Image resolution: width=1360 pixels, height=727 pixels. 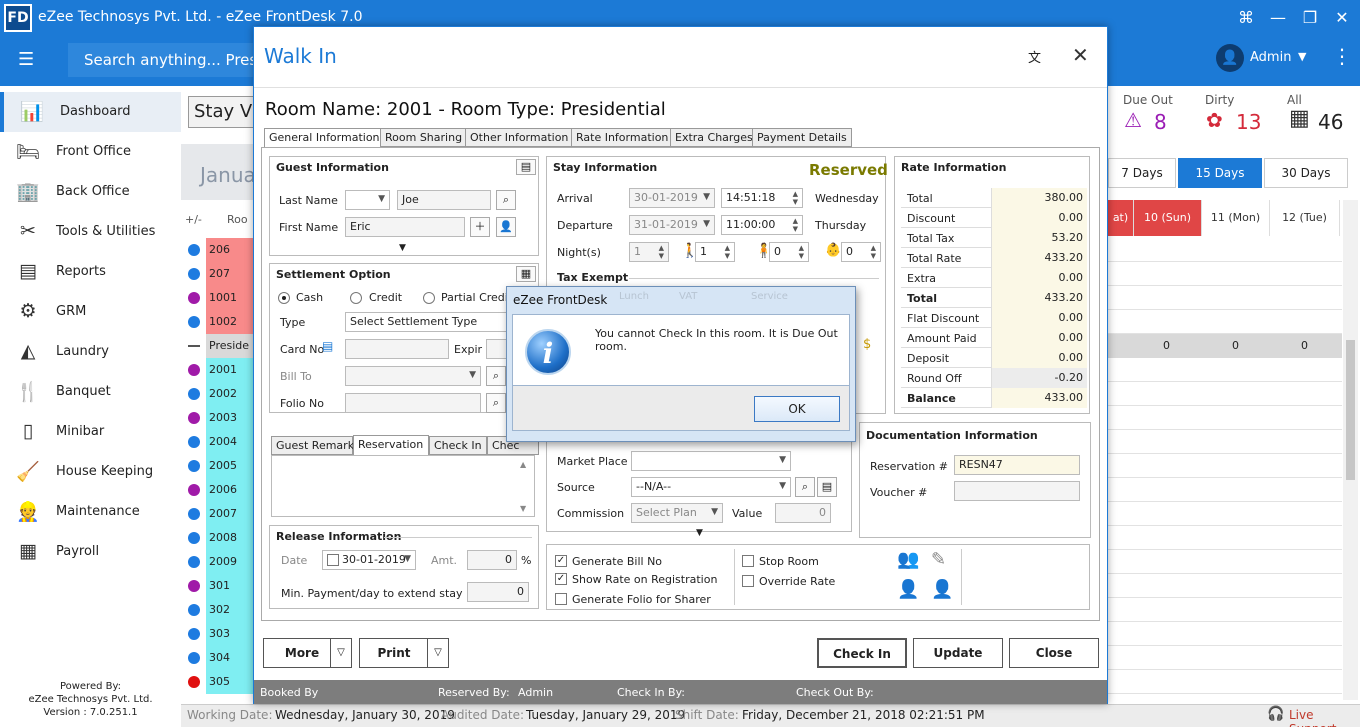 I want to click on room-row: 2001, so click(x=218, y=370).